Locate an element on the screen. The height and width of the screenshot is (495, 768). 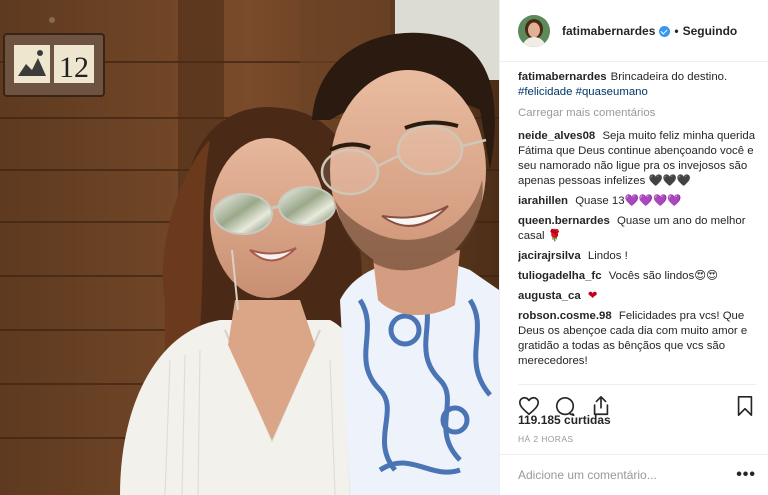
bookmark-icon is located at coordinates (745, 406).